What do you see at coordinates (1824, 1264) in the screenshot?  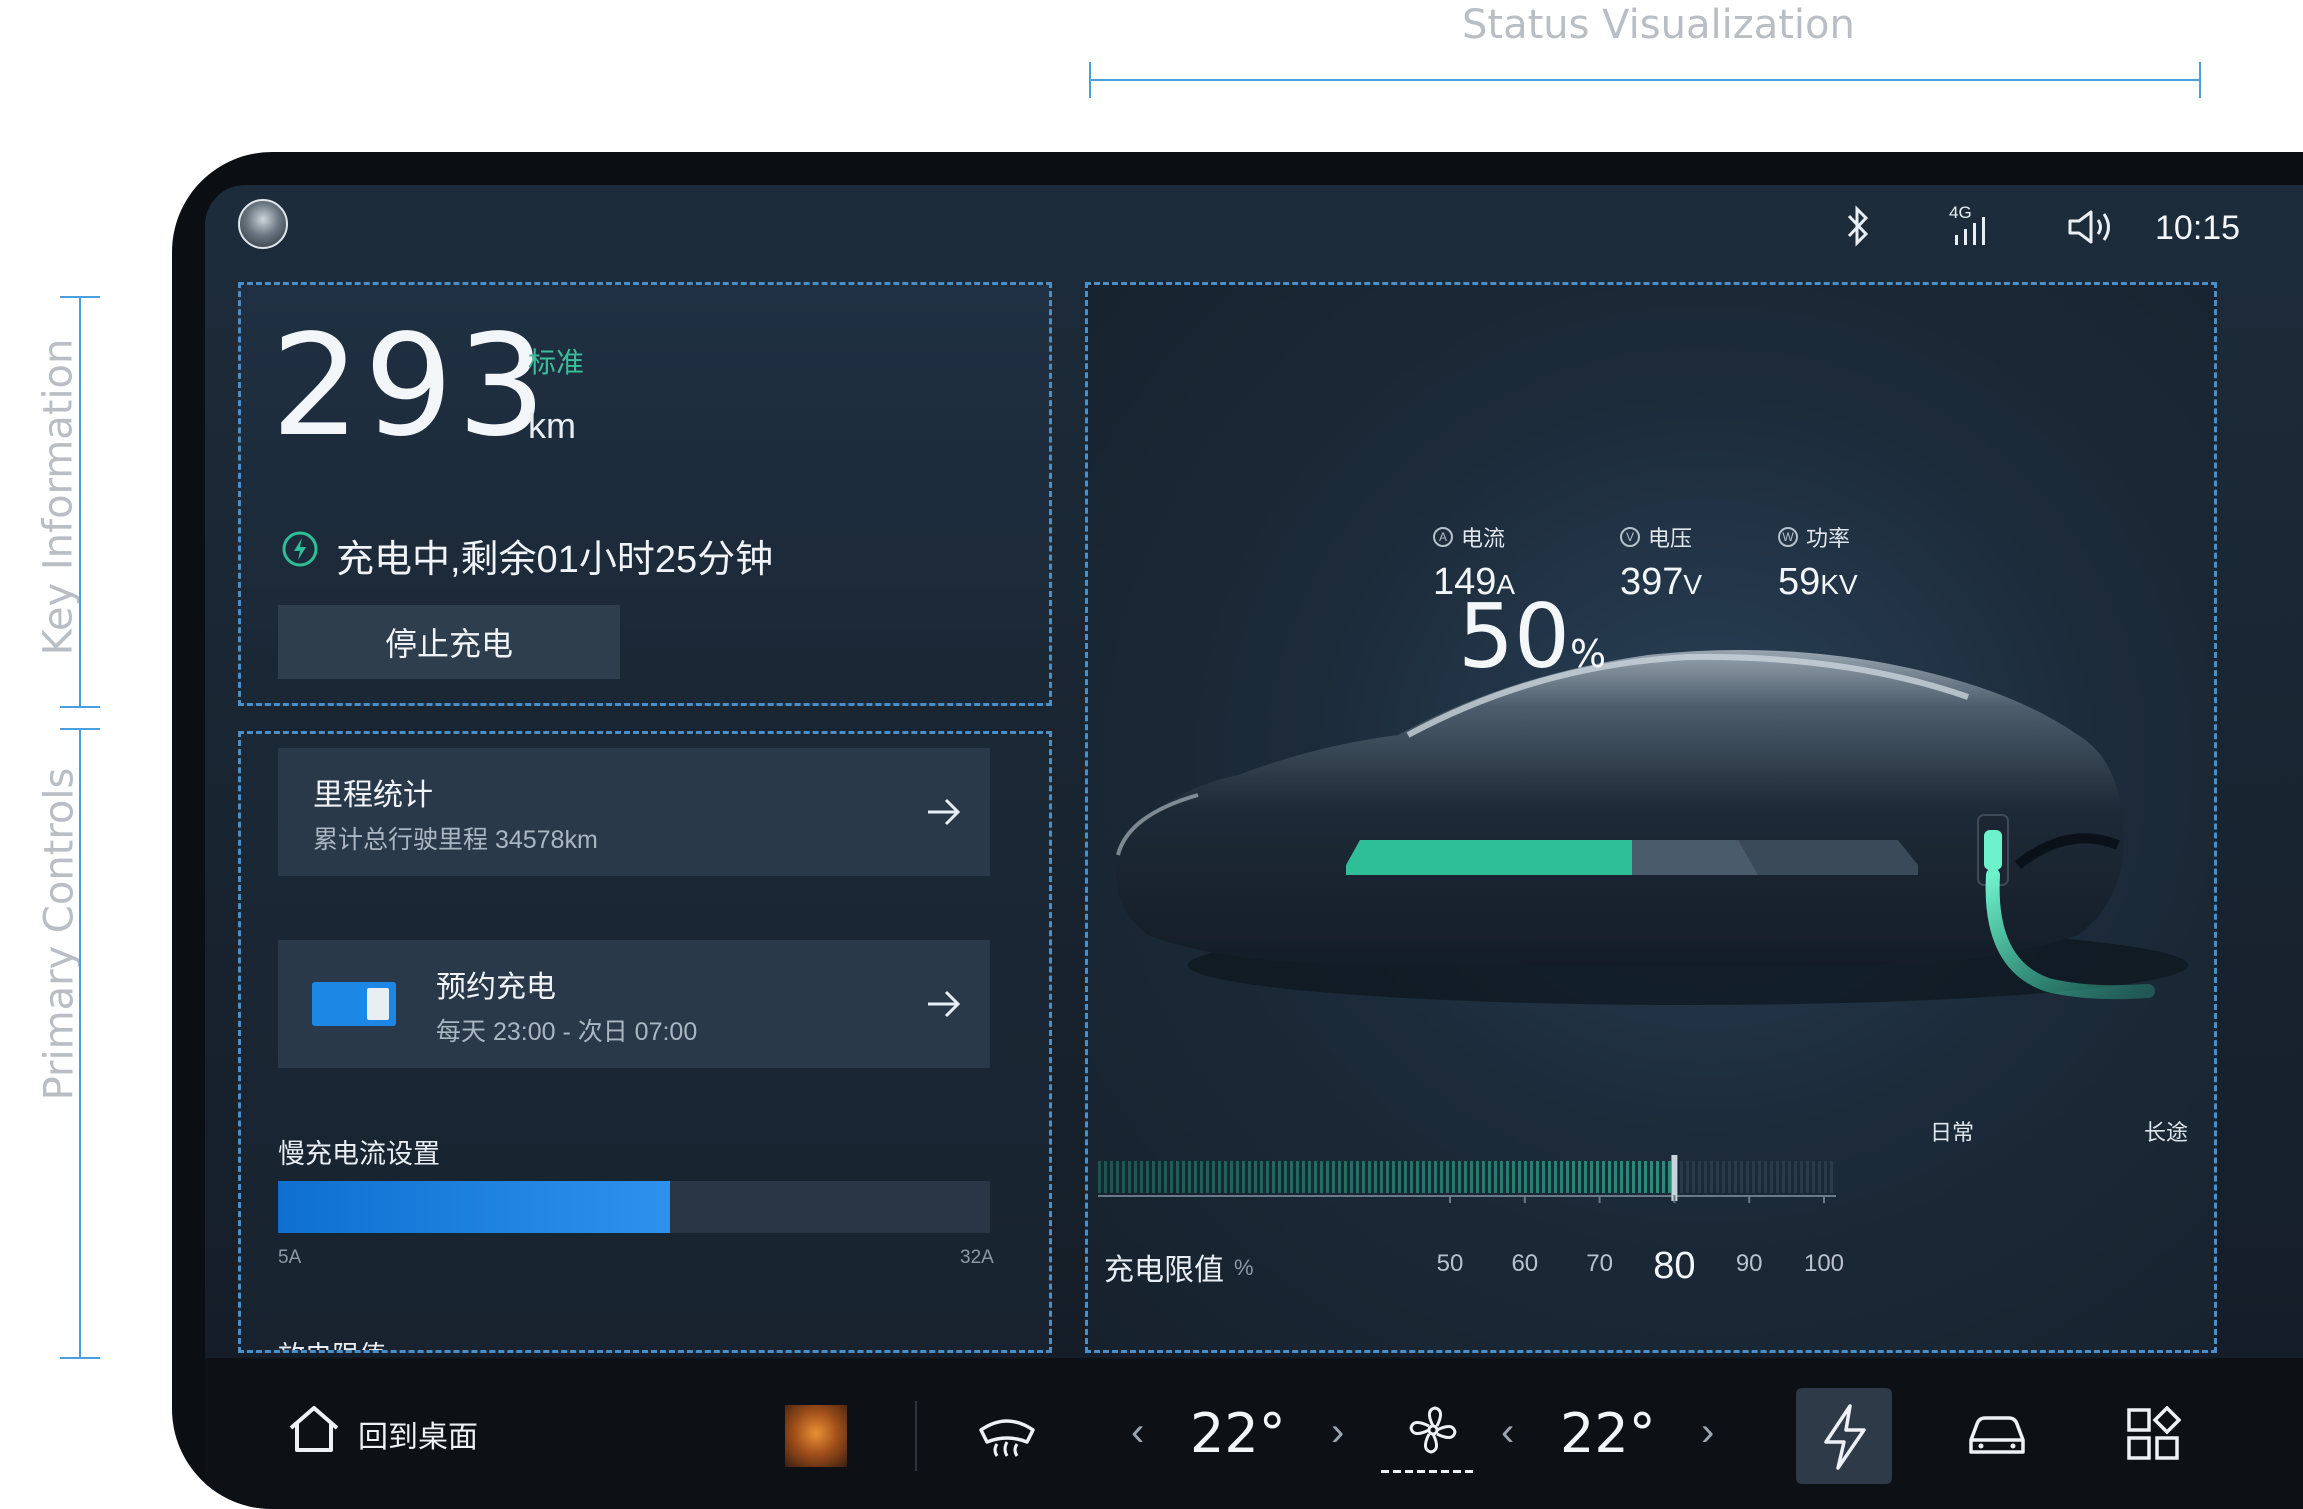 I see `scale-label: 100` at bounding box center [1824, 1264].